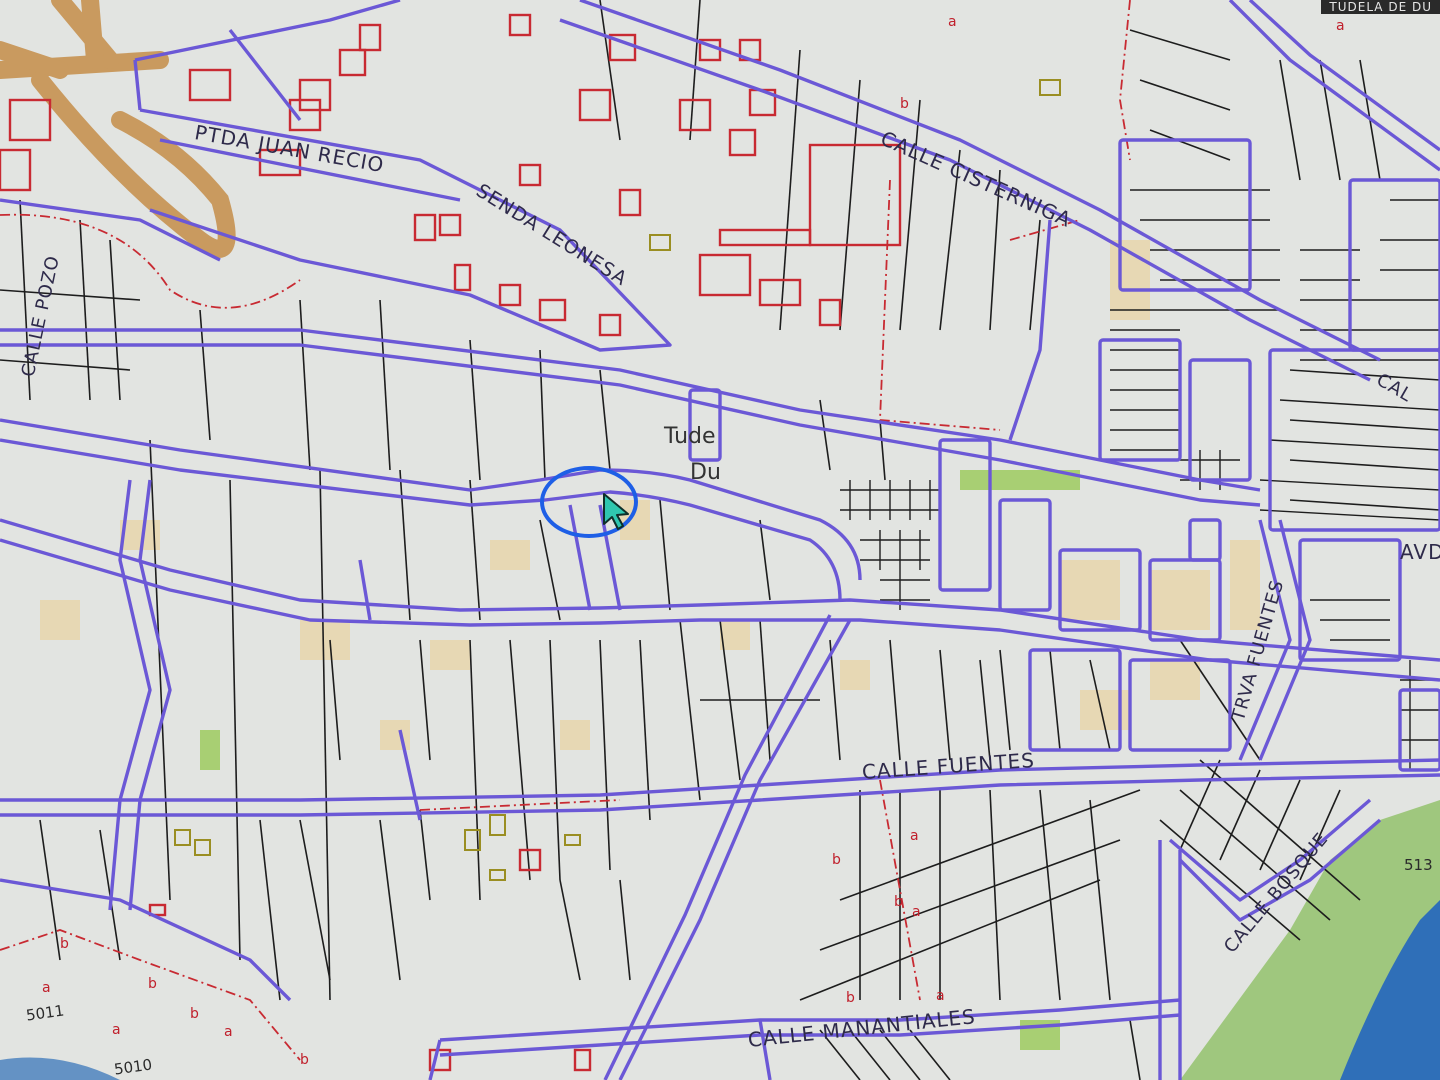  What do you see at coordinates (616, 511) in the screenshot?
I see `mouse-pointer-icon` at bounding box center [616, 511].